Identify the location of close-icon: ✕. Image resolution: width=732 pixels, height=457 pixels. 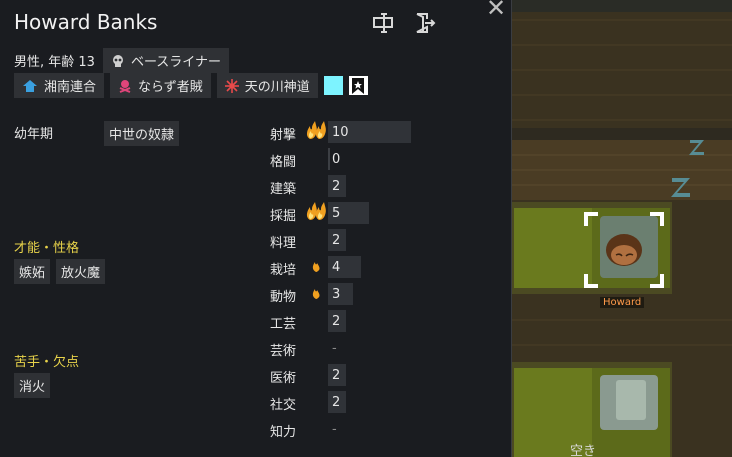
(496, 11).